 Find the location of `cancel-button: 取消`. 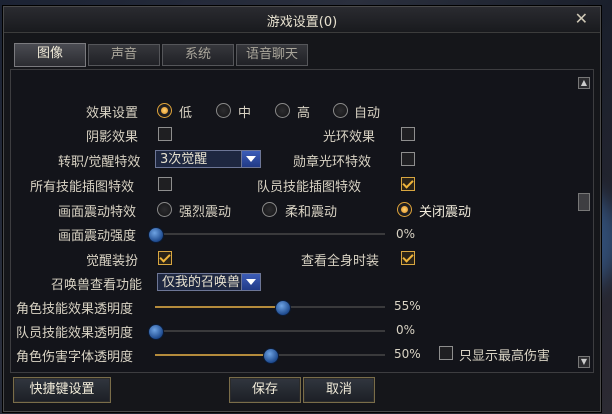

cancel-button: 取消 is located at coordinates (339, 390).